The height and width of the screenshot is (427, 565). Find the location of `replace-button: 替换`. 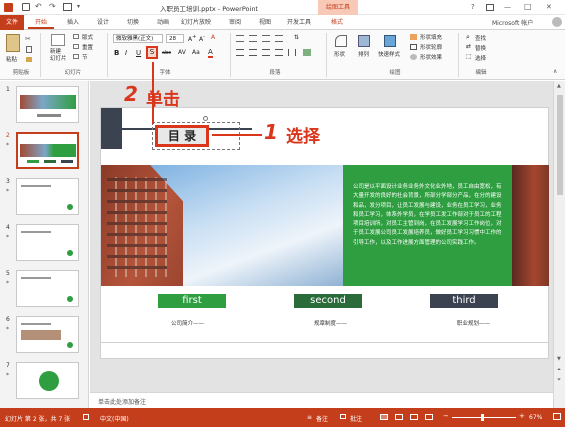

replace-button: 替换 is located at coordinates (480, 48).